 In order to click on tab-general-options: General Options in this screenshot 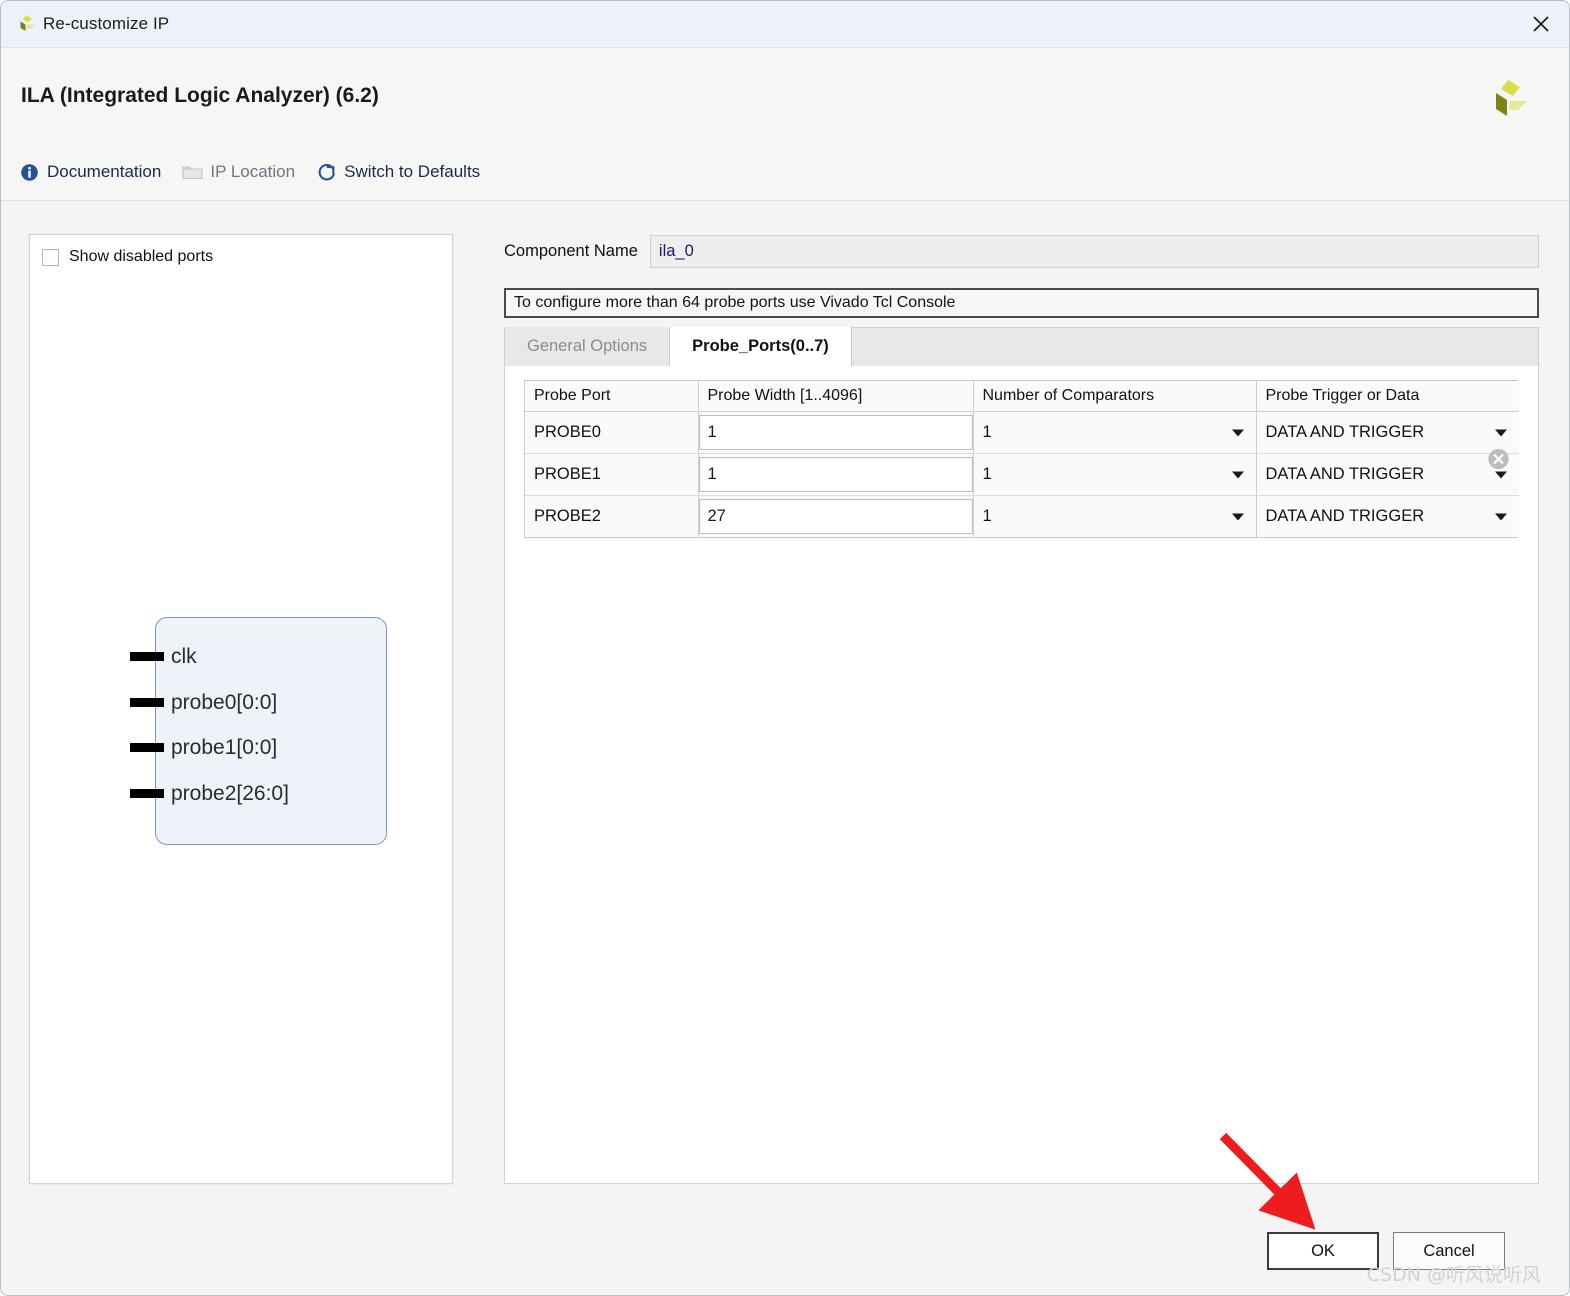, I will do `click(587, 346)`.